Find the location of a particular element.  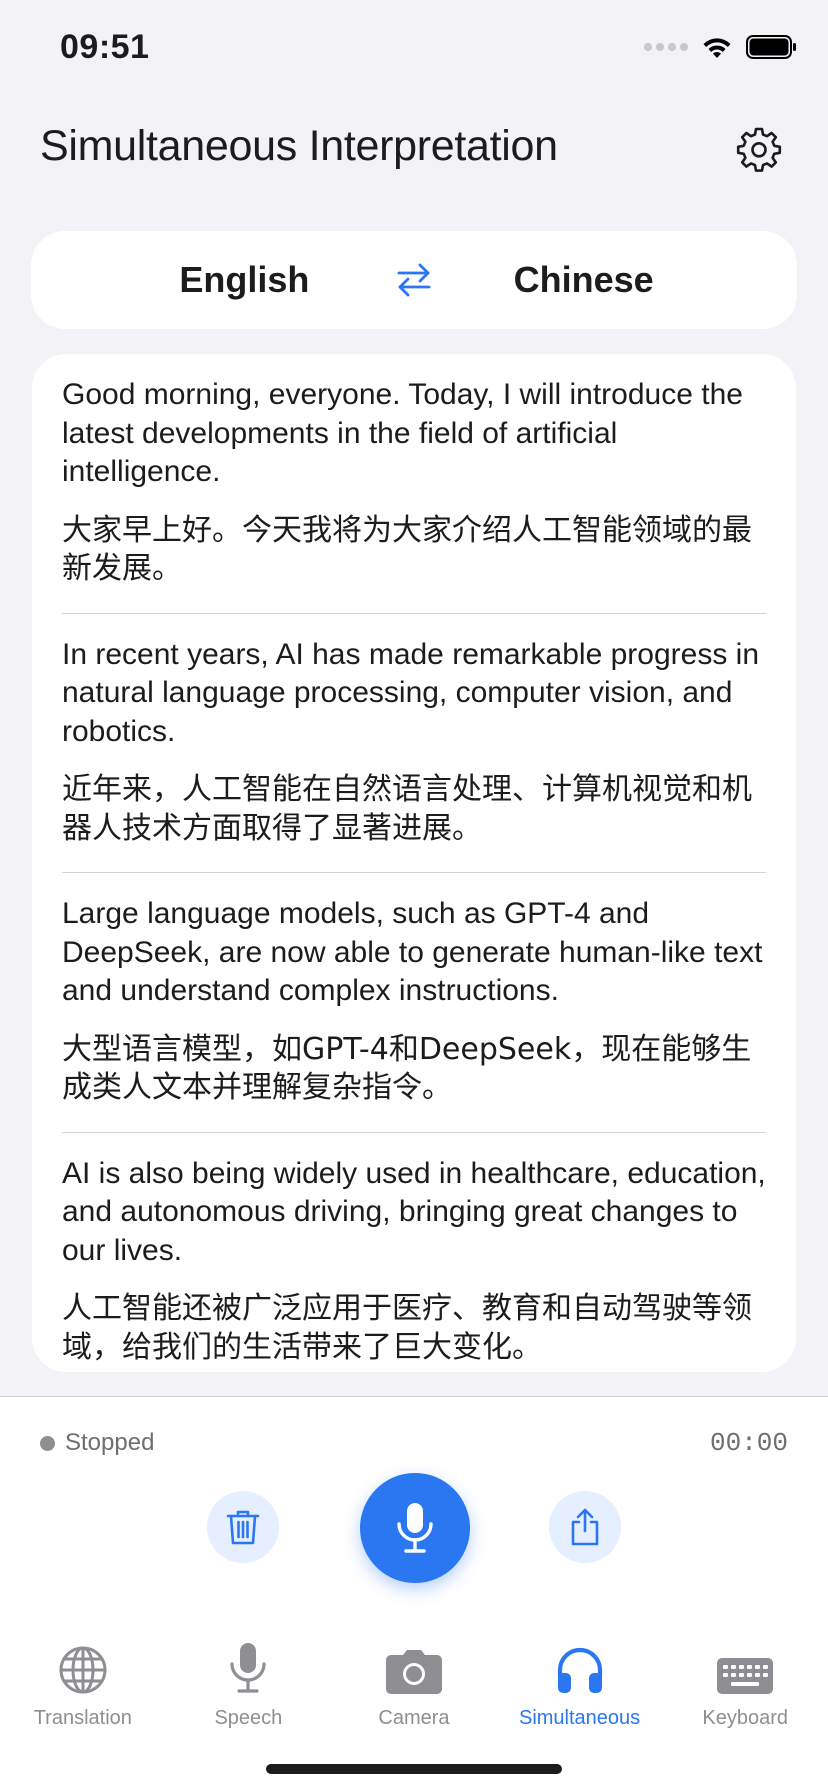

page-title: Simultaneous Interpretation is located at coordinates (299, 146).